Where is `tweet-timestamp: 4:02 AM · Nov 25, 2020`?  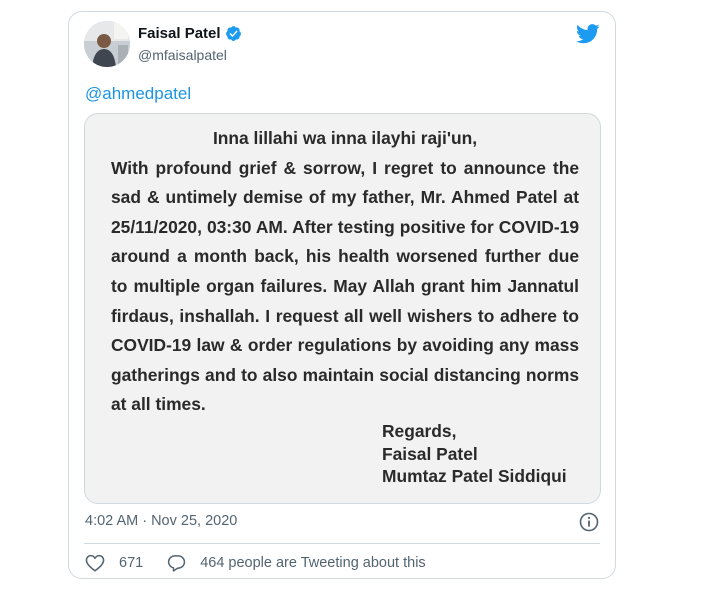 tweet-timestamp: 4:02 AM · Nov 25, 2020 is located at coordinates (161, 521).